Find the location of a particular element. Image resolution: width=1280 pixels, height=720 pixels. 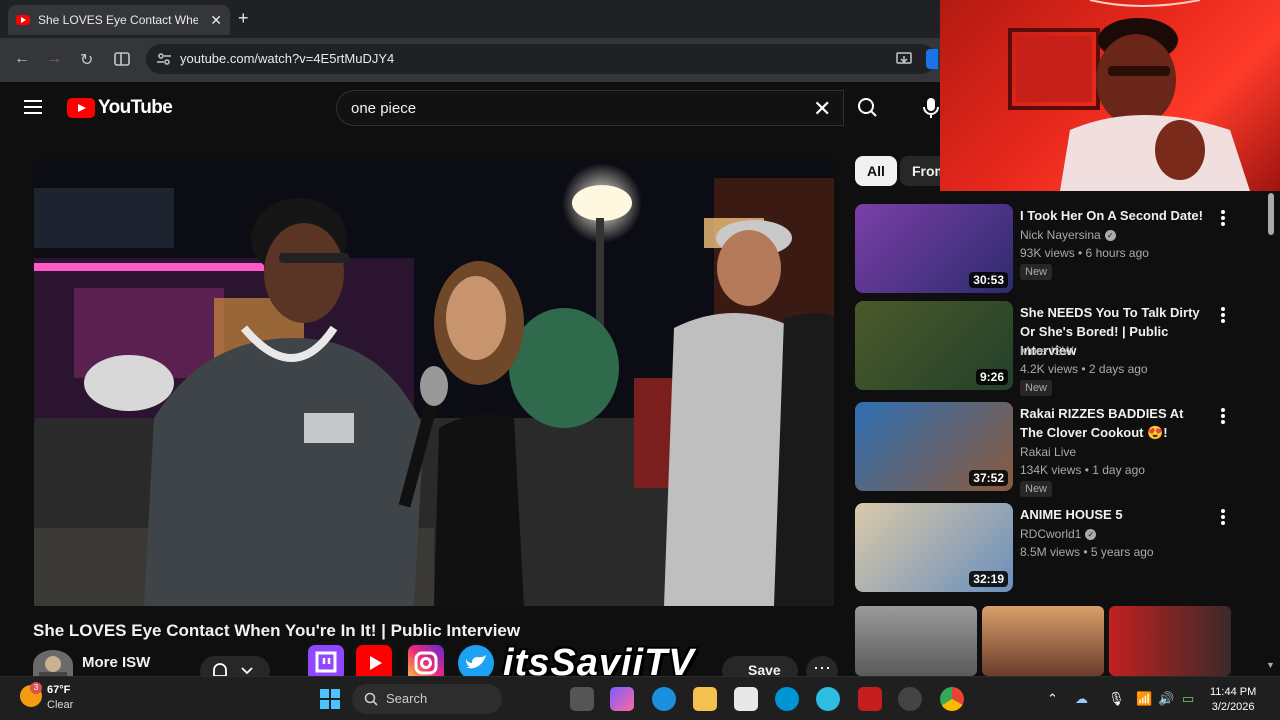

microphone-icon: 🎙 is located at coordinates (1116, 699).